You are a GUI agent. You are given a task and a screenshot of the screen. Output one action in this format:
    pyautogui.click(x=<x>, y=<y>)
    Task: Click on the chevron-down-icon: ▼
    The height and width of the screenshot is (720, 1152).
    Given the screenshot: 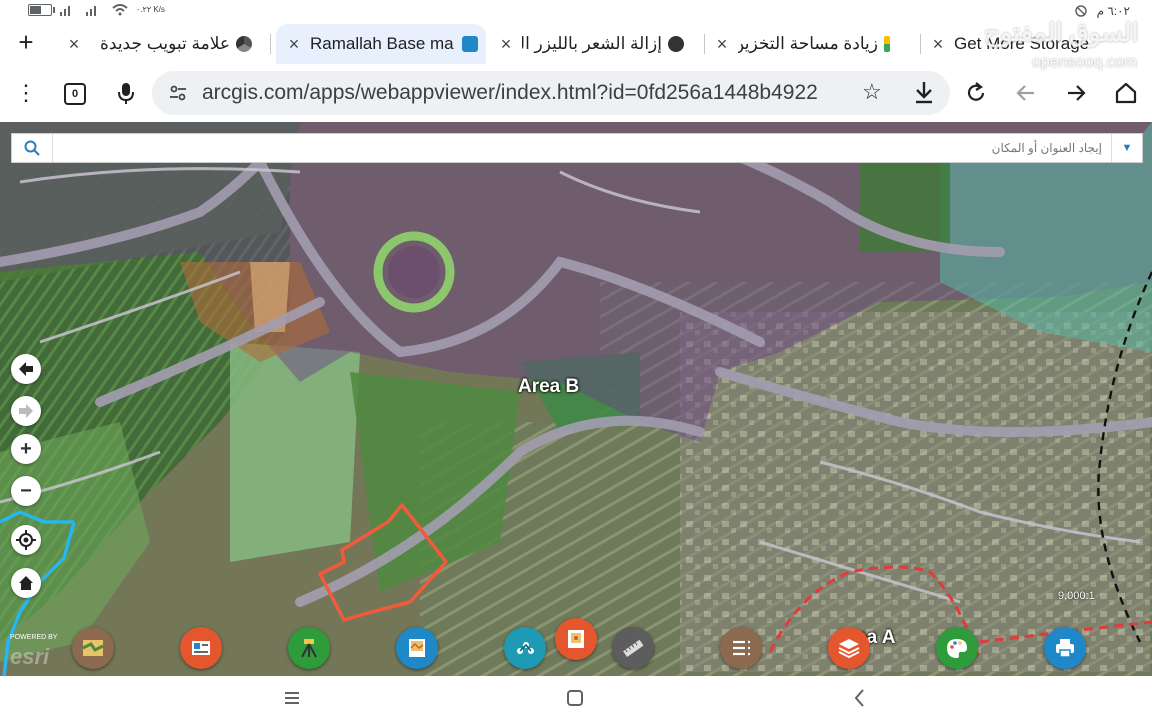 What is the action you would take?
    pyautogui.click(x=1126, y=148)
    